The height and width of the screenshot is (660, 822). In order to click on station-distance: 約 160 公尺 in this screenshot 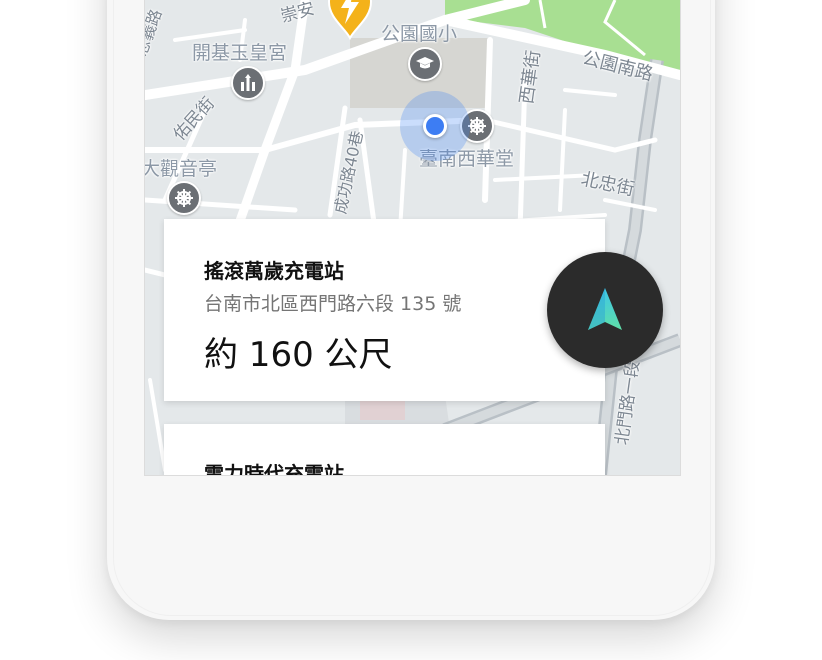, I will do `click(298, 355)`.